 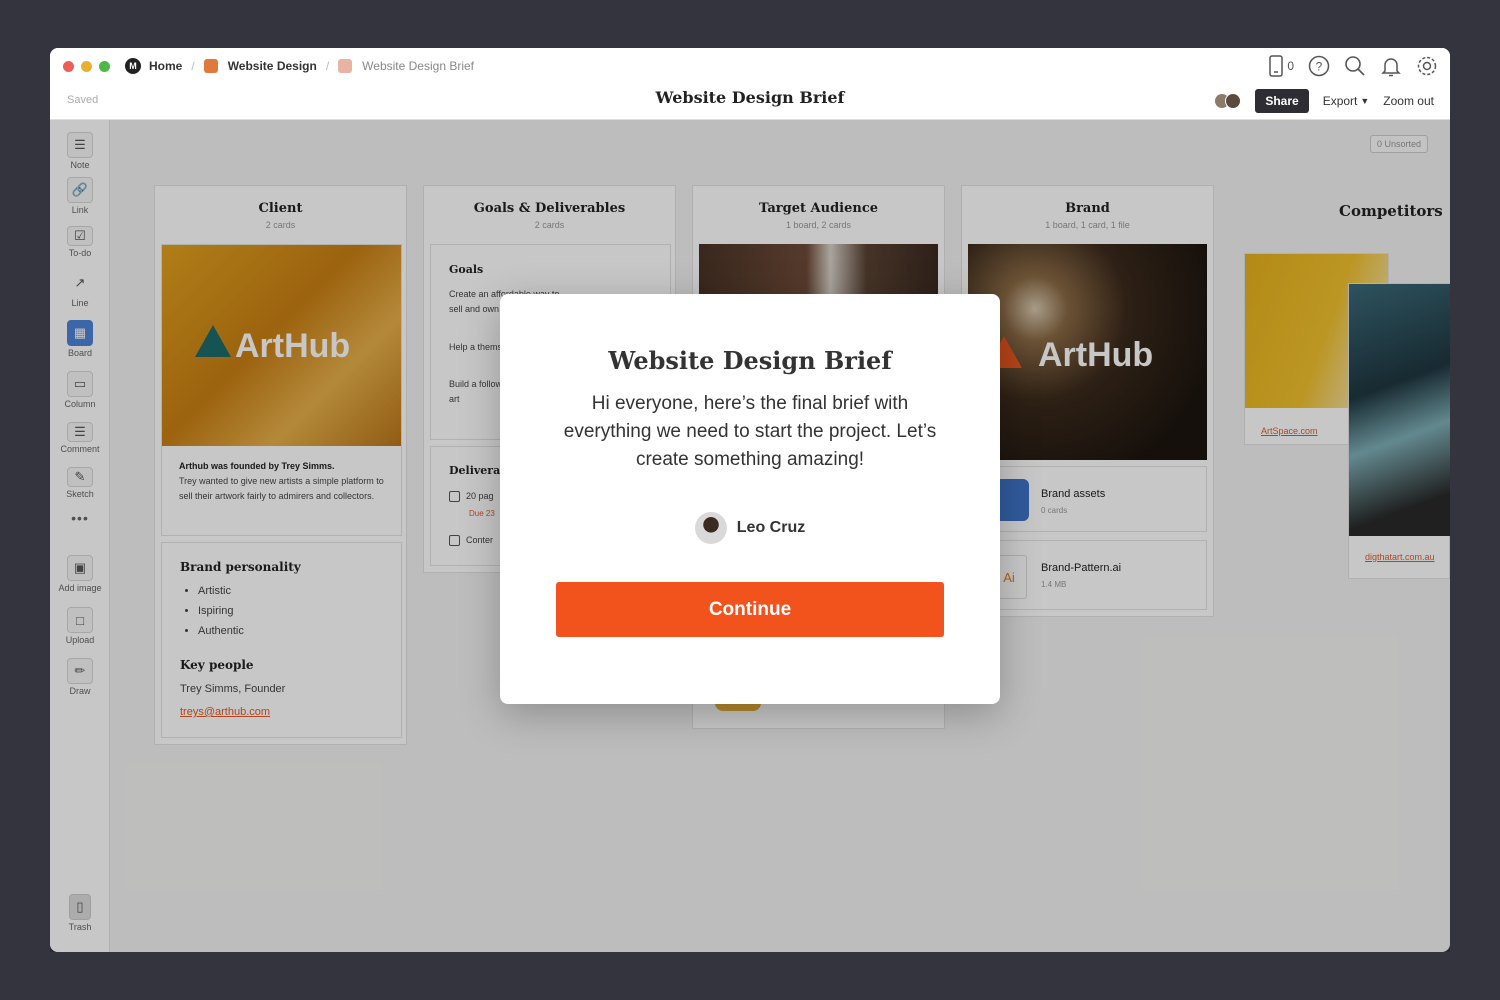 What do you see at coordinates (1290, 66) in the screenshot?
I see `device-count: 0` at bounding box center [1290, 66].